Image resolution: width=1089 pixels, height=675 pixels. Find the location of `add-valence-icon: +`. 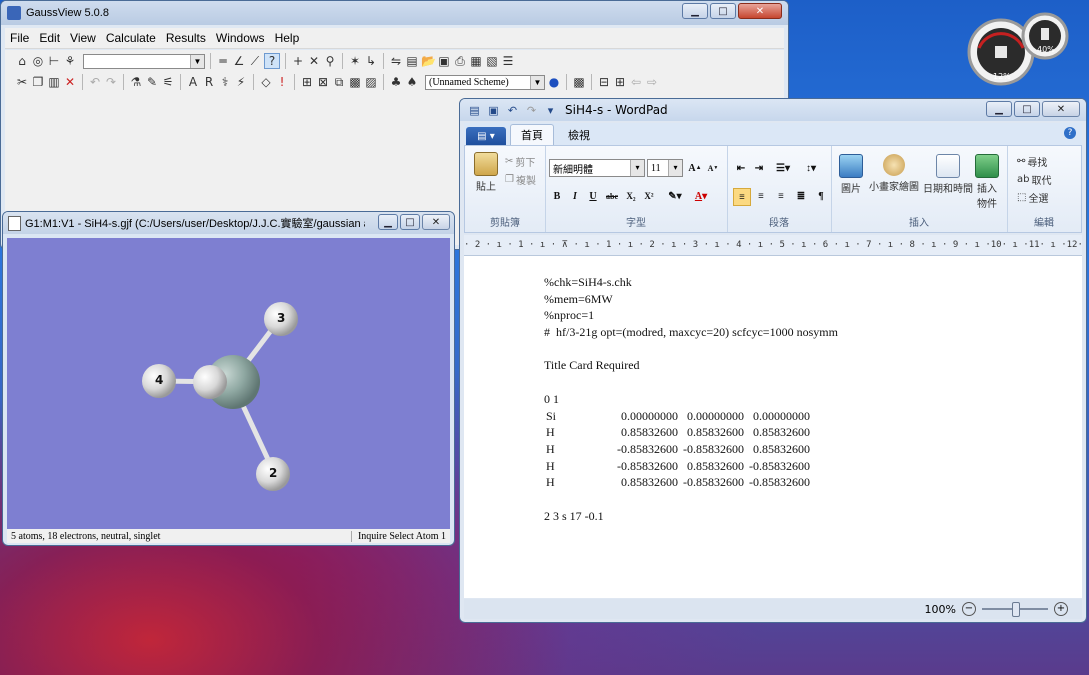

add-valence-icon: + is located at coordinates (298, 61).